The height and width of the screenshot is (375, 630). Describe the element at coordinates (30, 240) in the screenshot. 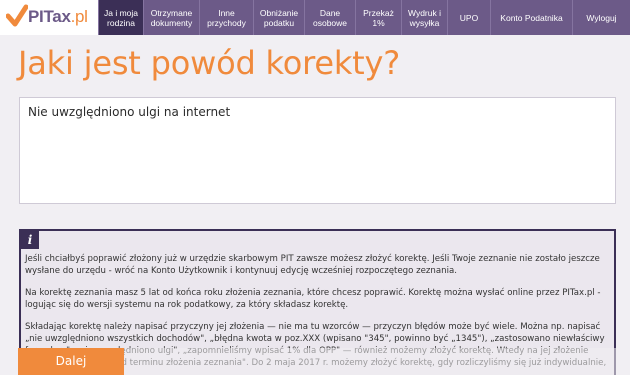

I see `info-icon: i` at that location.